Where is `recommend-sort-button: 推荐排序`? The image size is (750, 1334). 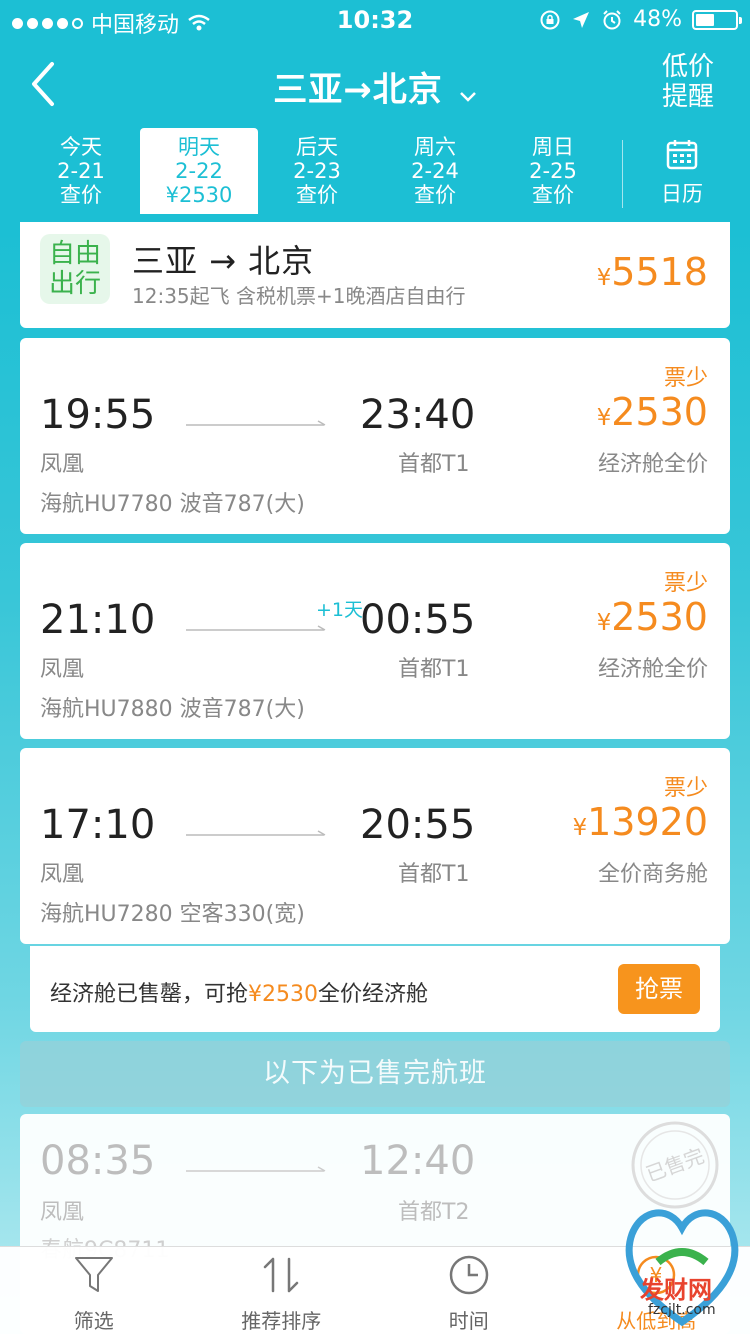 recommend-sort-button: 推荐排序 is located at coordinates (282, 1290).